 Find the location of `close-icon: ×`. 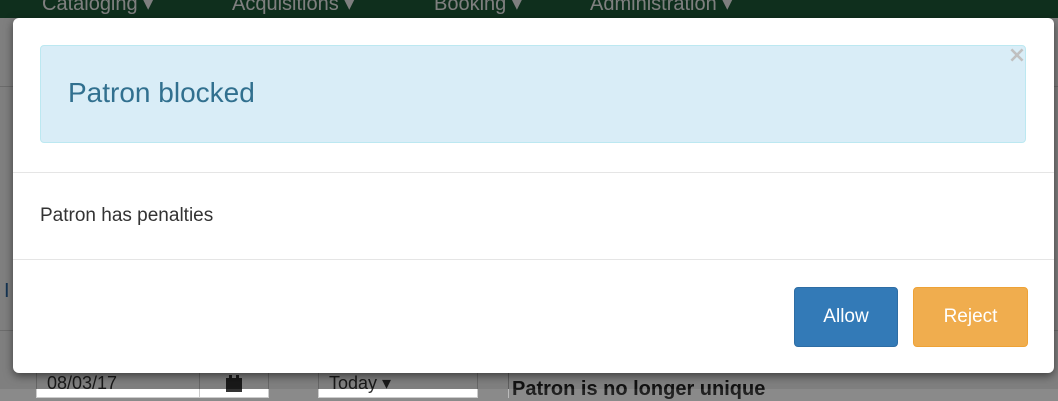

close-icon: × is located at coordinates (1017, 56).